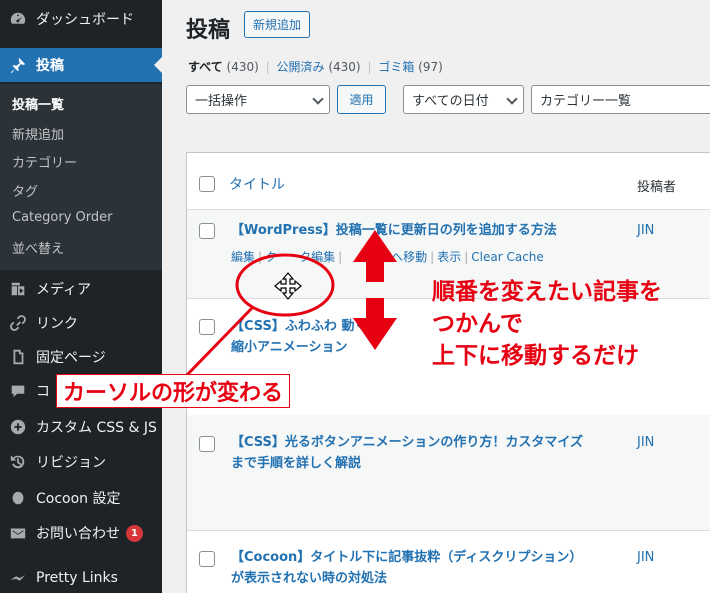 The image size is (710, 593). What do you see at coordinates (535, 356) in the screenshot?
I see `drag-annotation-line3: 上下に移動するだけ` at bounding box center [535, 356].